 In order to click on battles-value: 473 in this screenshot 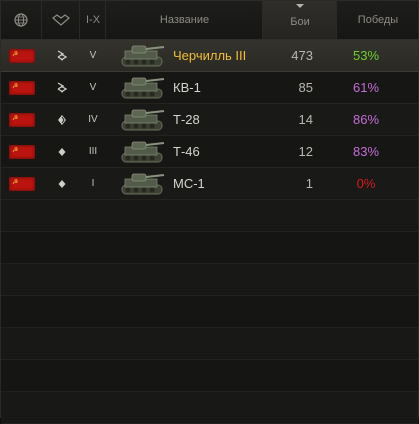, I will do `click(302, 55)`.